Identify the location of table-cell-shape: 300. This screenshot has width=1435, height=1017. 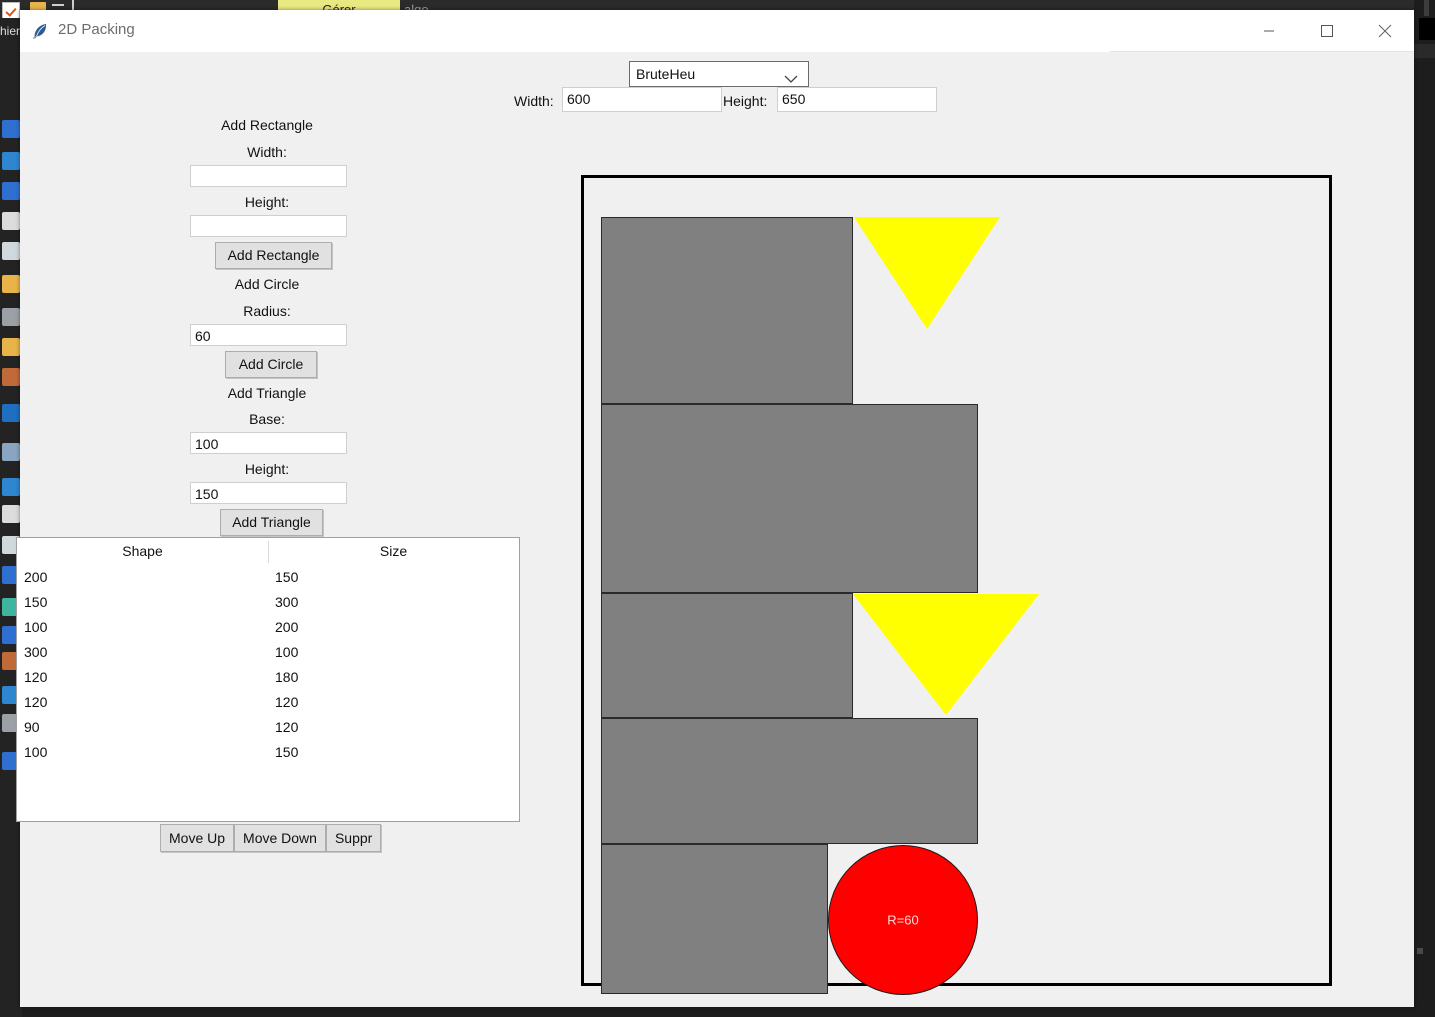
(36, 652).